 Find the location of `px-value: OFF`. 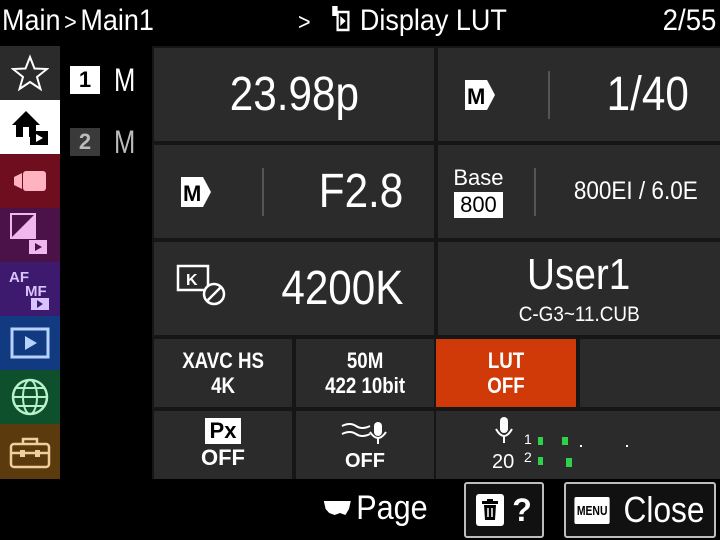

px-value: OFF is located at coordinates (223, 457).